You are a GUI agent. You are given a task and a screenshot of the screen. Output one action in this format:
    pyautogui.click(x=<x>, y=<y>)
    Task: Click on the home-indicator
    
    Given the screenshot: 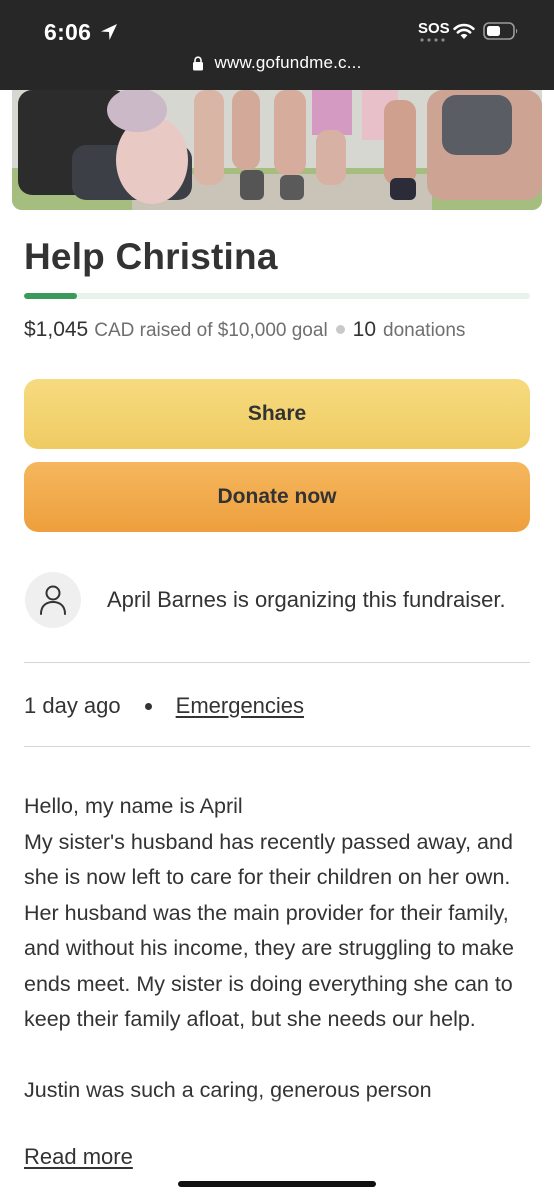 What is the action you would take?
    pyautogui.click(x=277, y=1184)
    